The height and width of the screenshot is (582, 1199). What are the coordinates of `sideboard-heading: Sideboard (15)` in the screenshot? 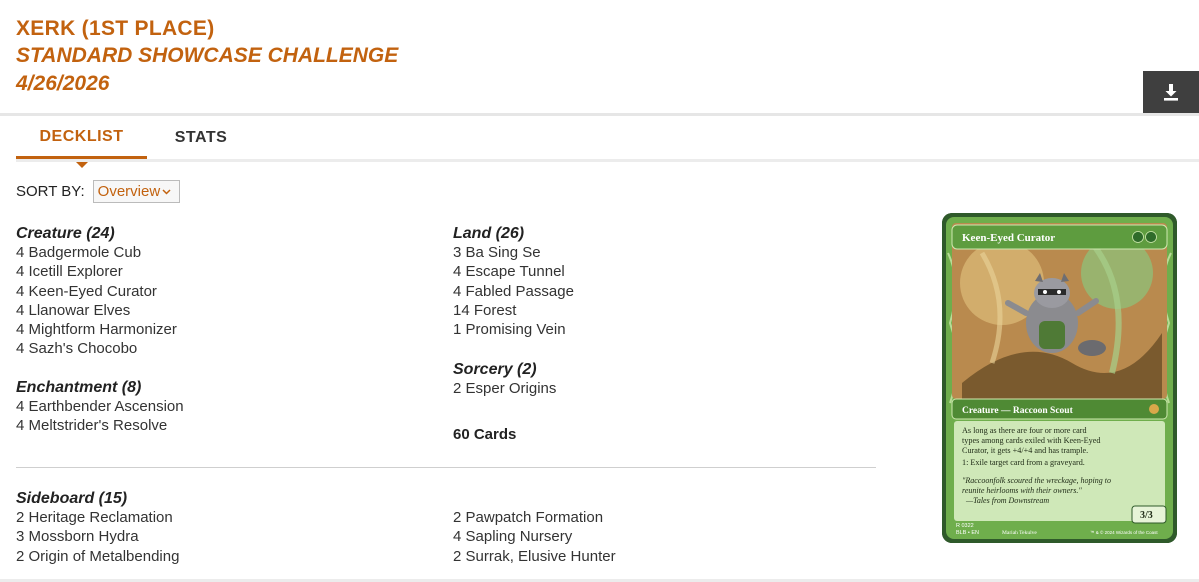 It's located at (72, 498).